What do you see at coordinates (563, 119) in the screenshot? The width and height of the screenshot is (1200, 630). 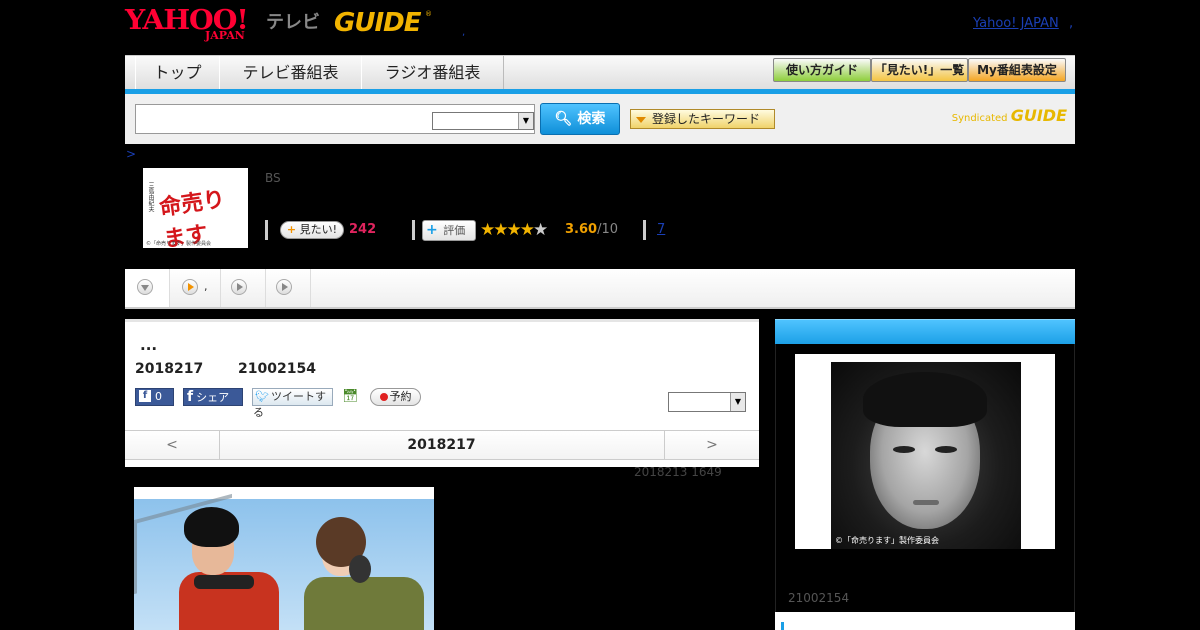 I see `search-icon: 🔍︎` at bounding box center [563, 119].